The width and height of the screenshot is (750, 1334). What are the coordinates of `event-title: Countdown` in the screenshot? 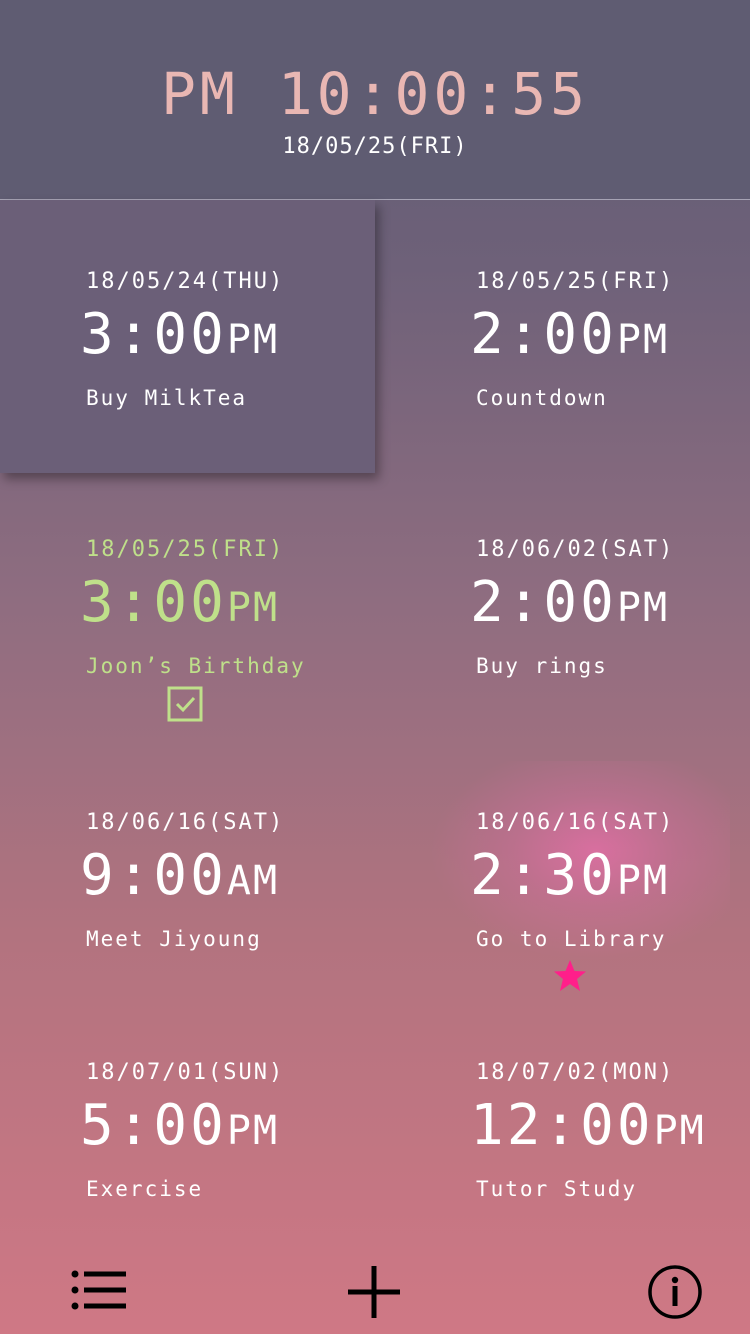 It's located at (542, 398).